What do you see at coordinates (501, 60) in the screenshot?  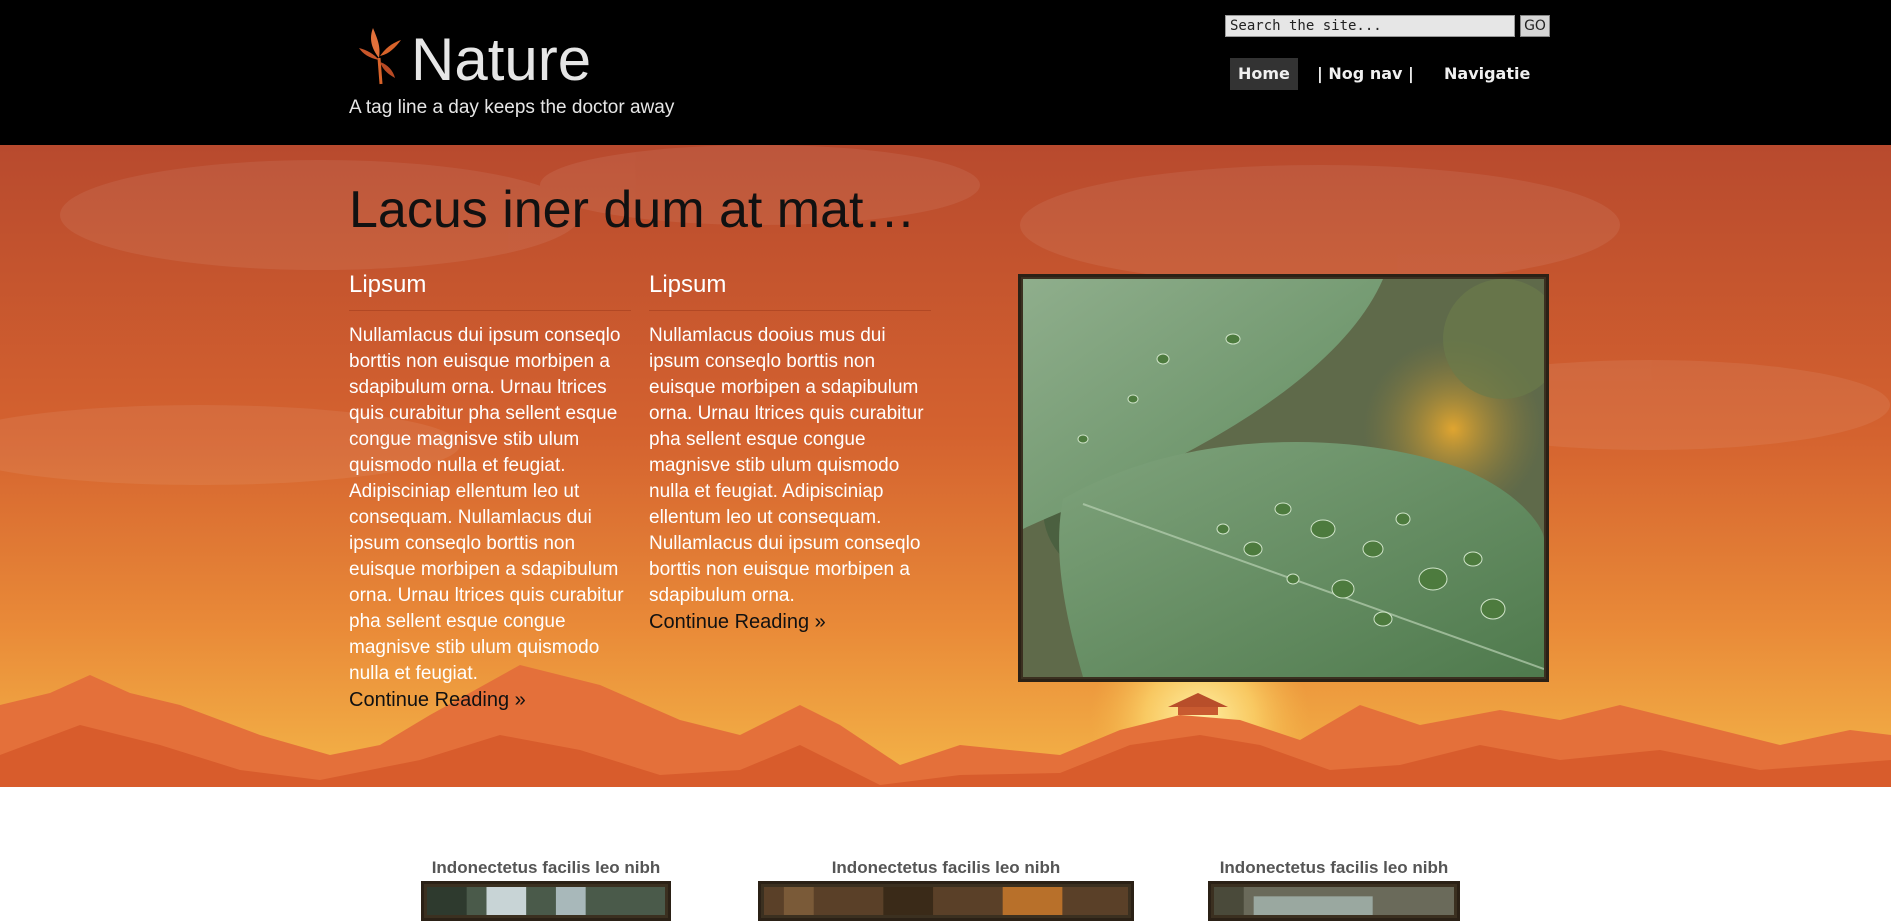 I see `site-title: Nature` at bounding box center [501, 60].